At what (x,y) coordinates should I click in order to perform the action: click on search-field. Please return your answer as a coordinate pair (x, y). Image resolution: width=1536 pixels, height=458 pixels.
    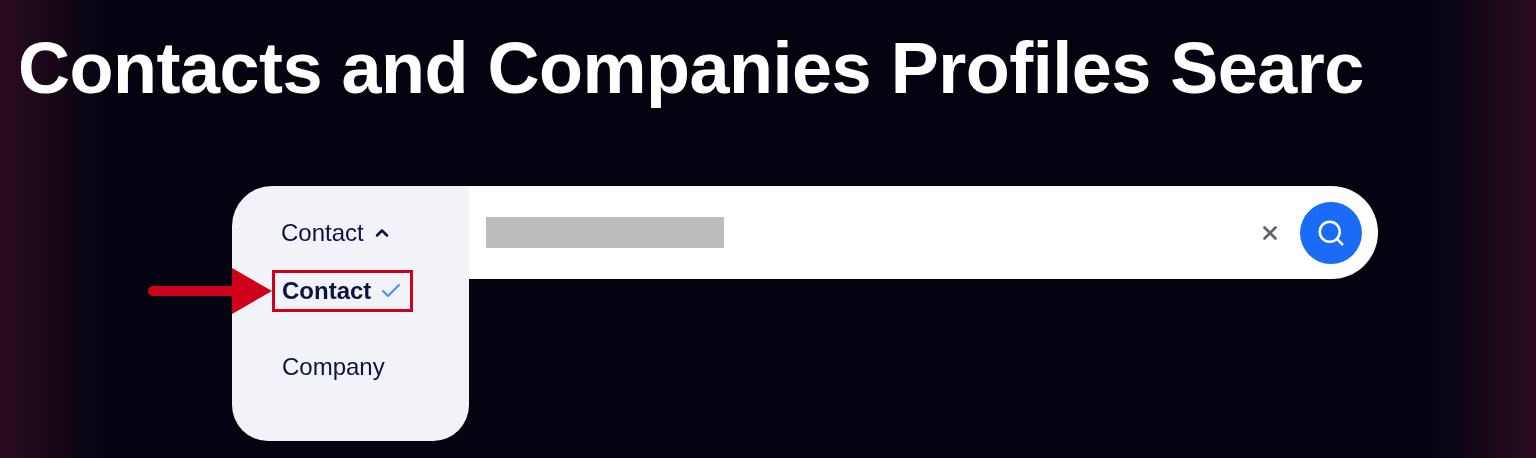
    Looking at the image, I should click on (923, 232).